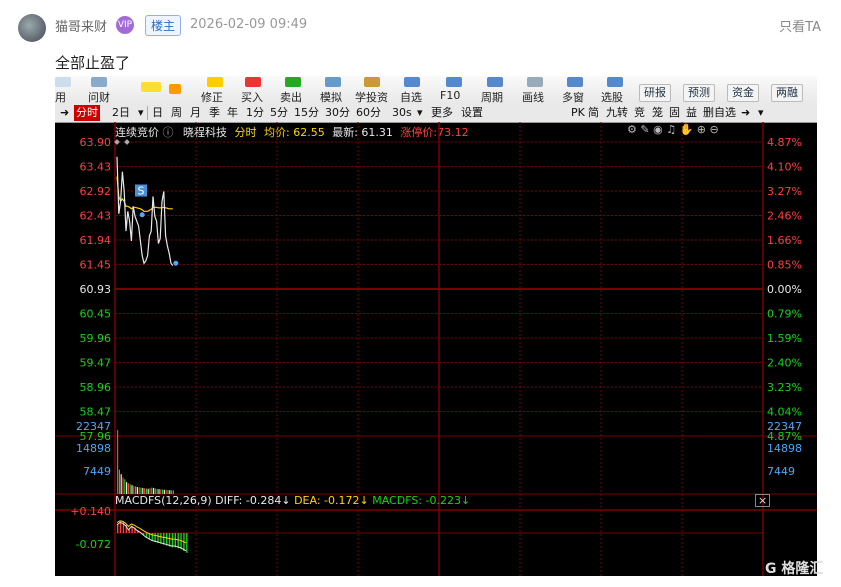  What do you see at coordinates (96, 191) in the screenshot?
I see `price-tick-label: 62.92` at bounding box center [96, 191].